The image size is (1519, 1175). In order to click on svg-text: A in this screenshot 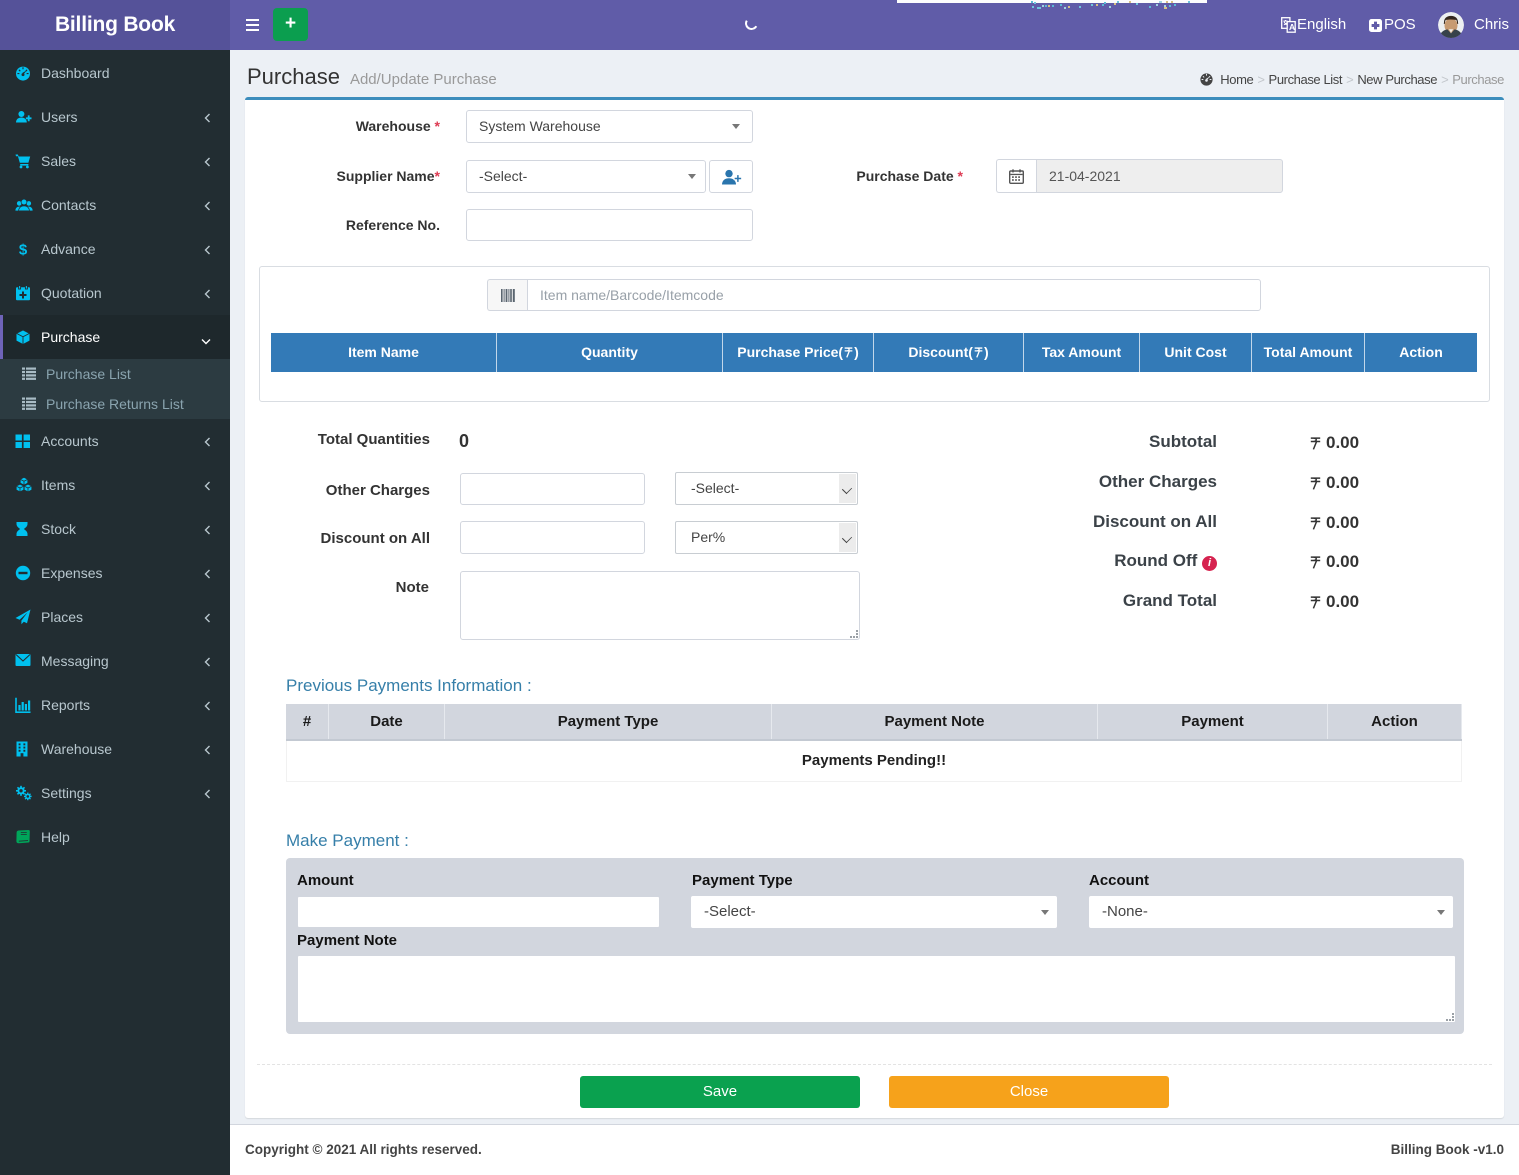, I will do `click(1292, 27)`.